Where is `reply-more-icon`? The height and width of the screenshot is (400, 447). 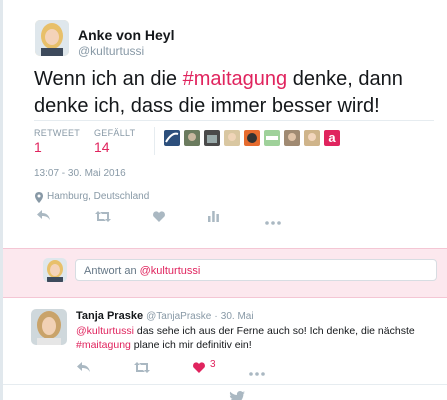 reply-more-icon is located at coordinates (257, 372).